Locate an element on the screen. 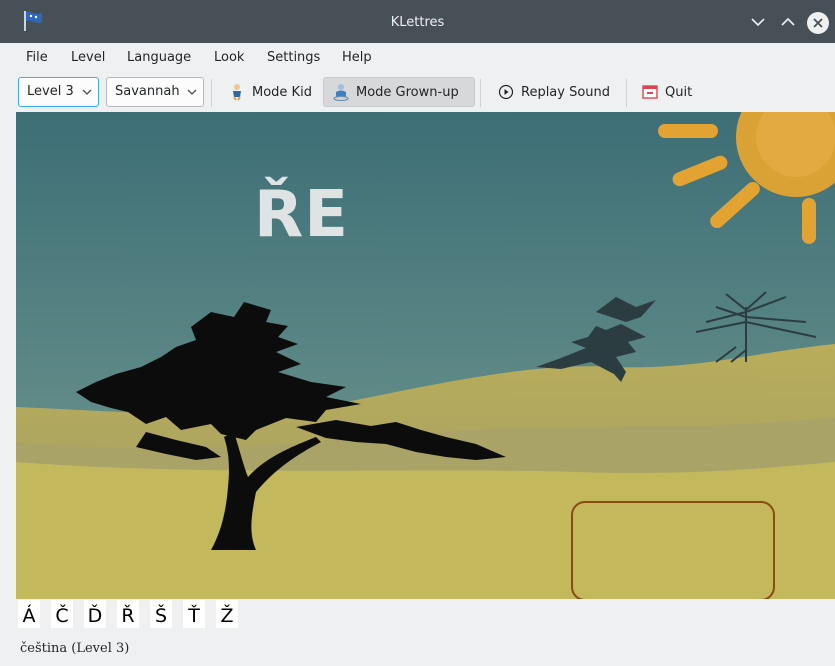 The image size is (835, 666). special-letter-button: Ď is located at coordinates (95, 614).